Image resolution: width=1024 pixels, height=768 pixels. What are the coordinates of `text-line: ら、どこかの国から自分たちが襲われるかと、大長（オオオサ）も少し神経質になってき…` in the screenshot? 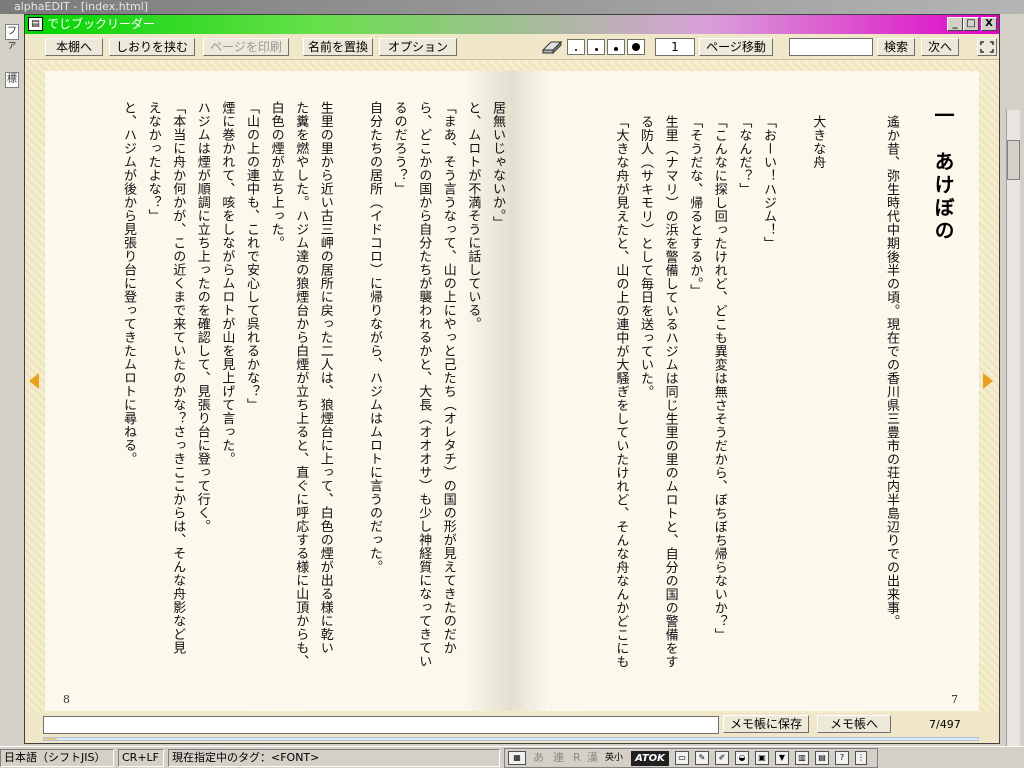 It's located at (424, 384).